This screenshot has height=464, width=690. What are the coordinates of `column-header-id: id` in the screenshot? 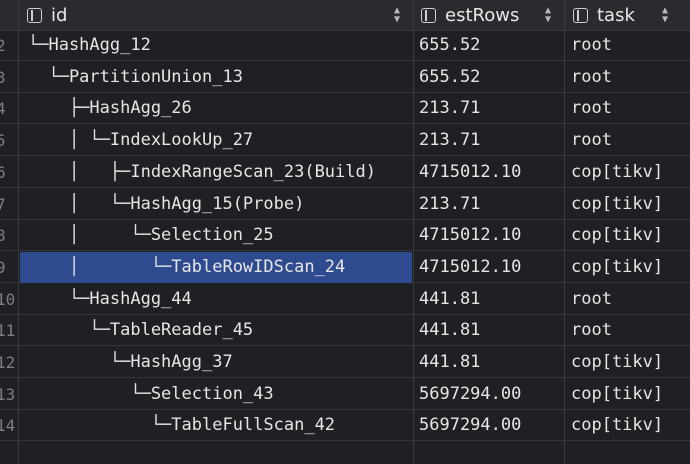 It's located at (47, 15).